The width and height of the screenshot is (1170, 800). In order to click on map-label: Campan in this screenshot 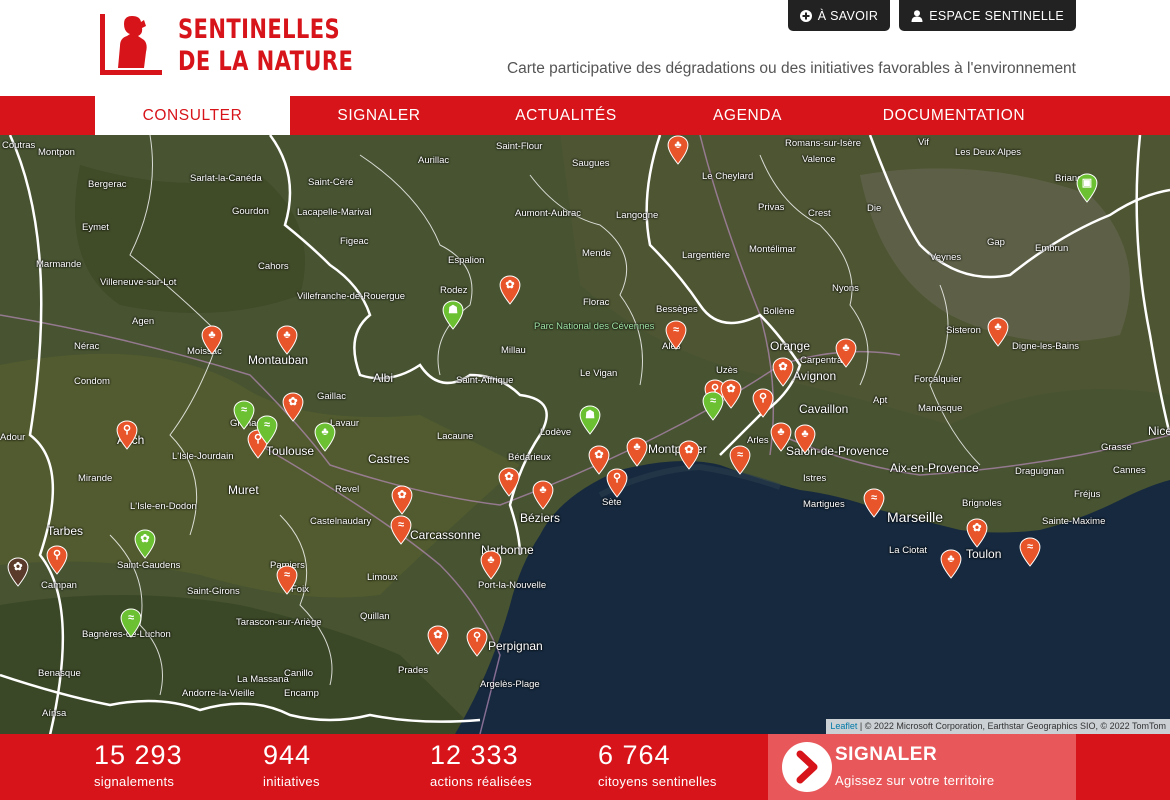, I will do `click(59, 585)`.